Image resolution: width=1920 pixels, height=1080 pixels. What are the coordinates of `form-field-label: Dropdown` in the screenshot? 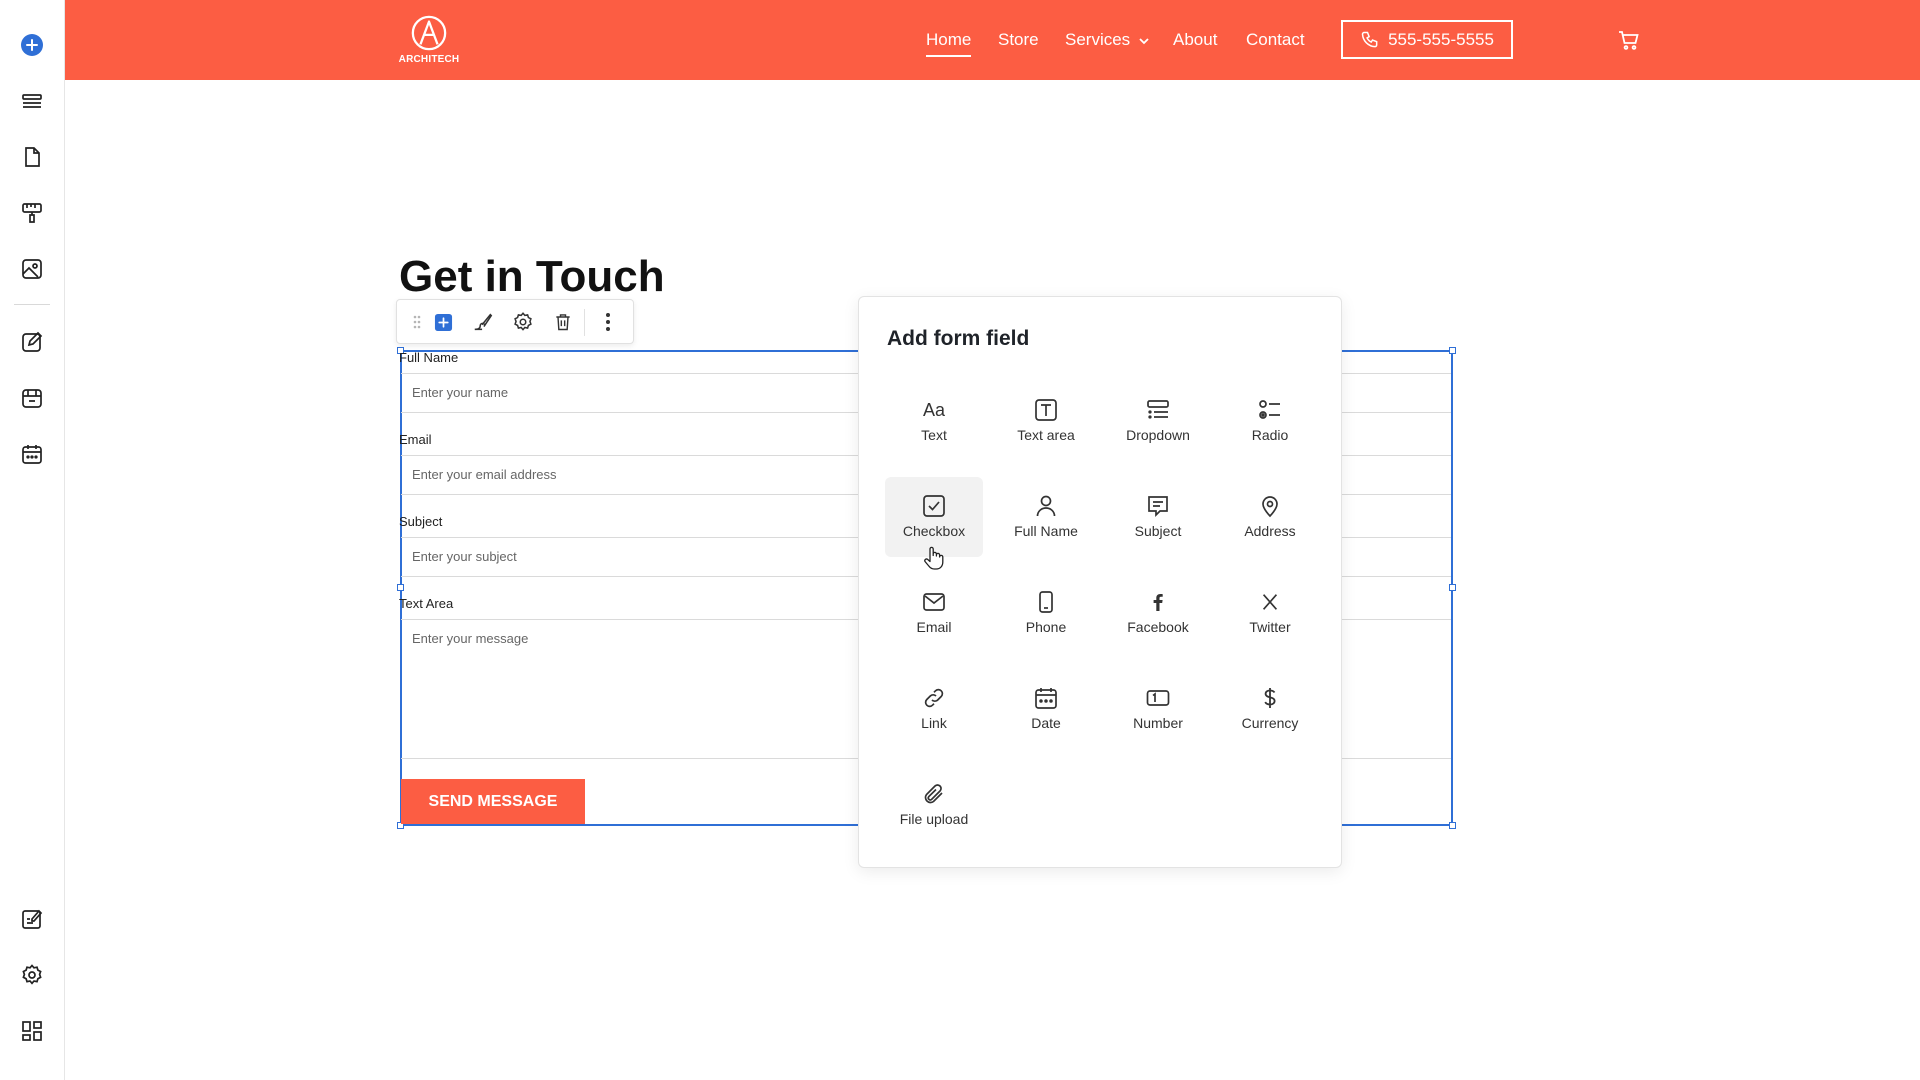 It's located at (1158, 435).